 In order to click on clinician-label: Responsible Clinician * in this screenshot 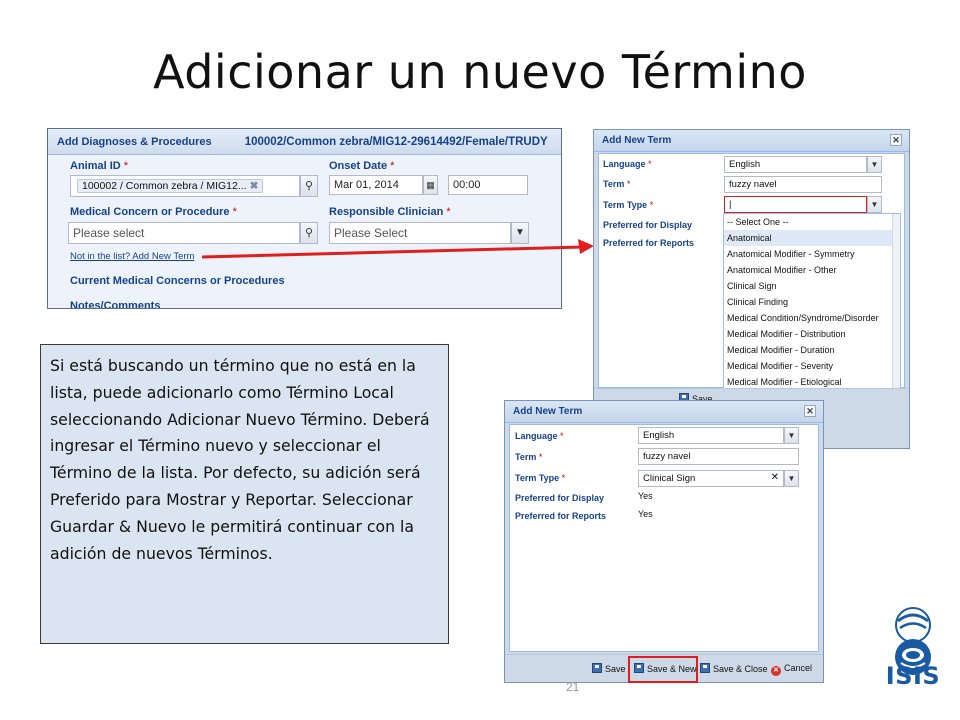, I will do `click(390, 212)`.